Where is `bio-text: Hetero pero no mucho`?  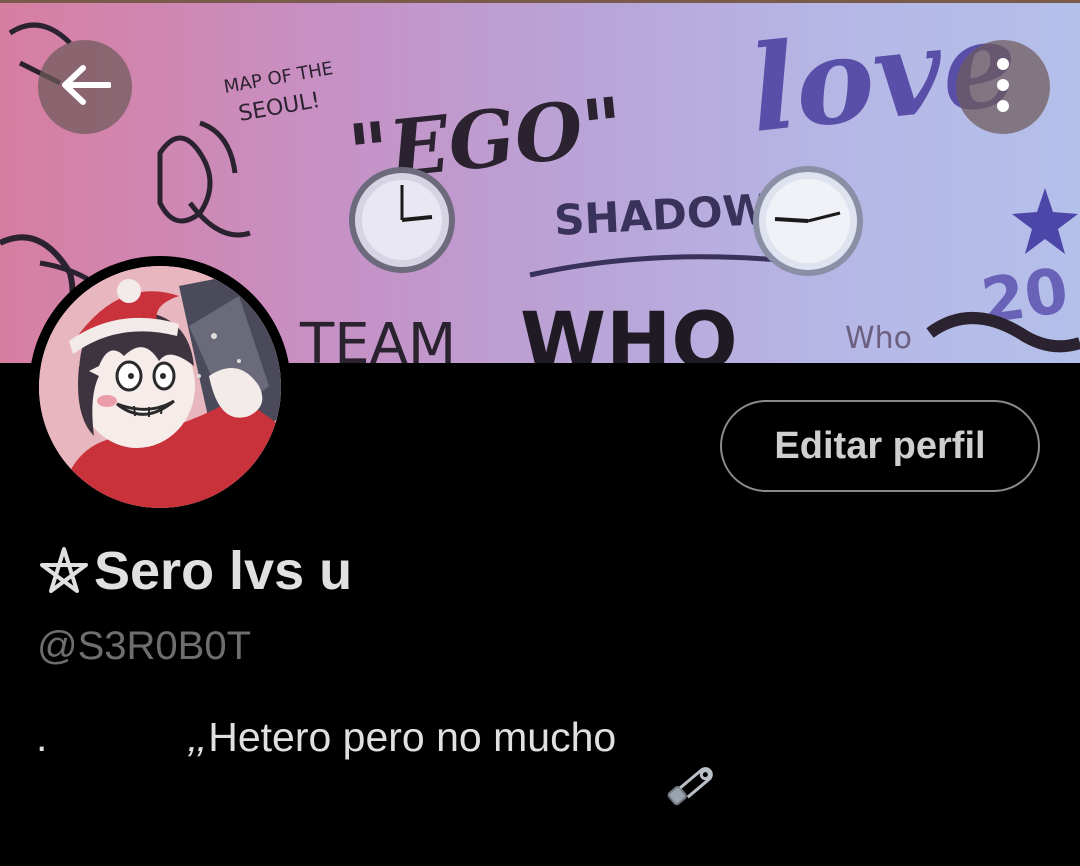
bio-text: Hetero pero no mucho is located at coordinates (412, 736).